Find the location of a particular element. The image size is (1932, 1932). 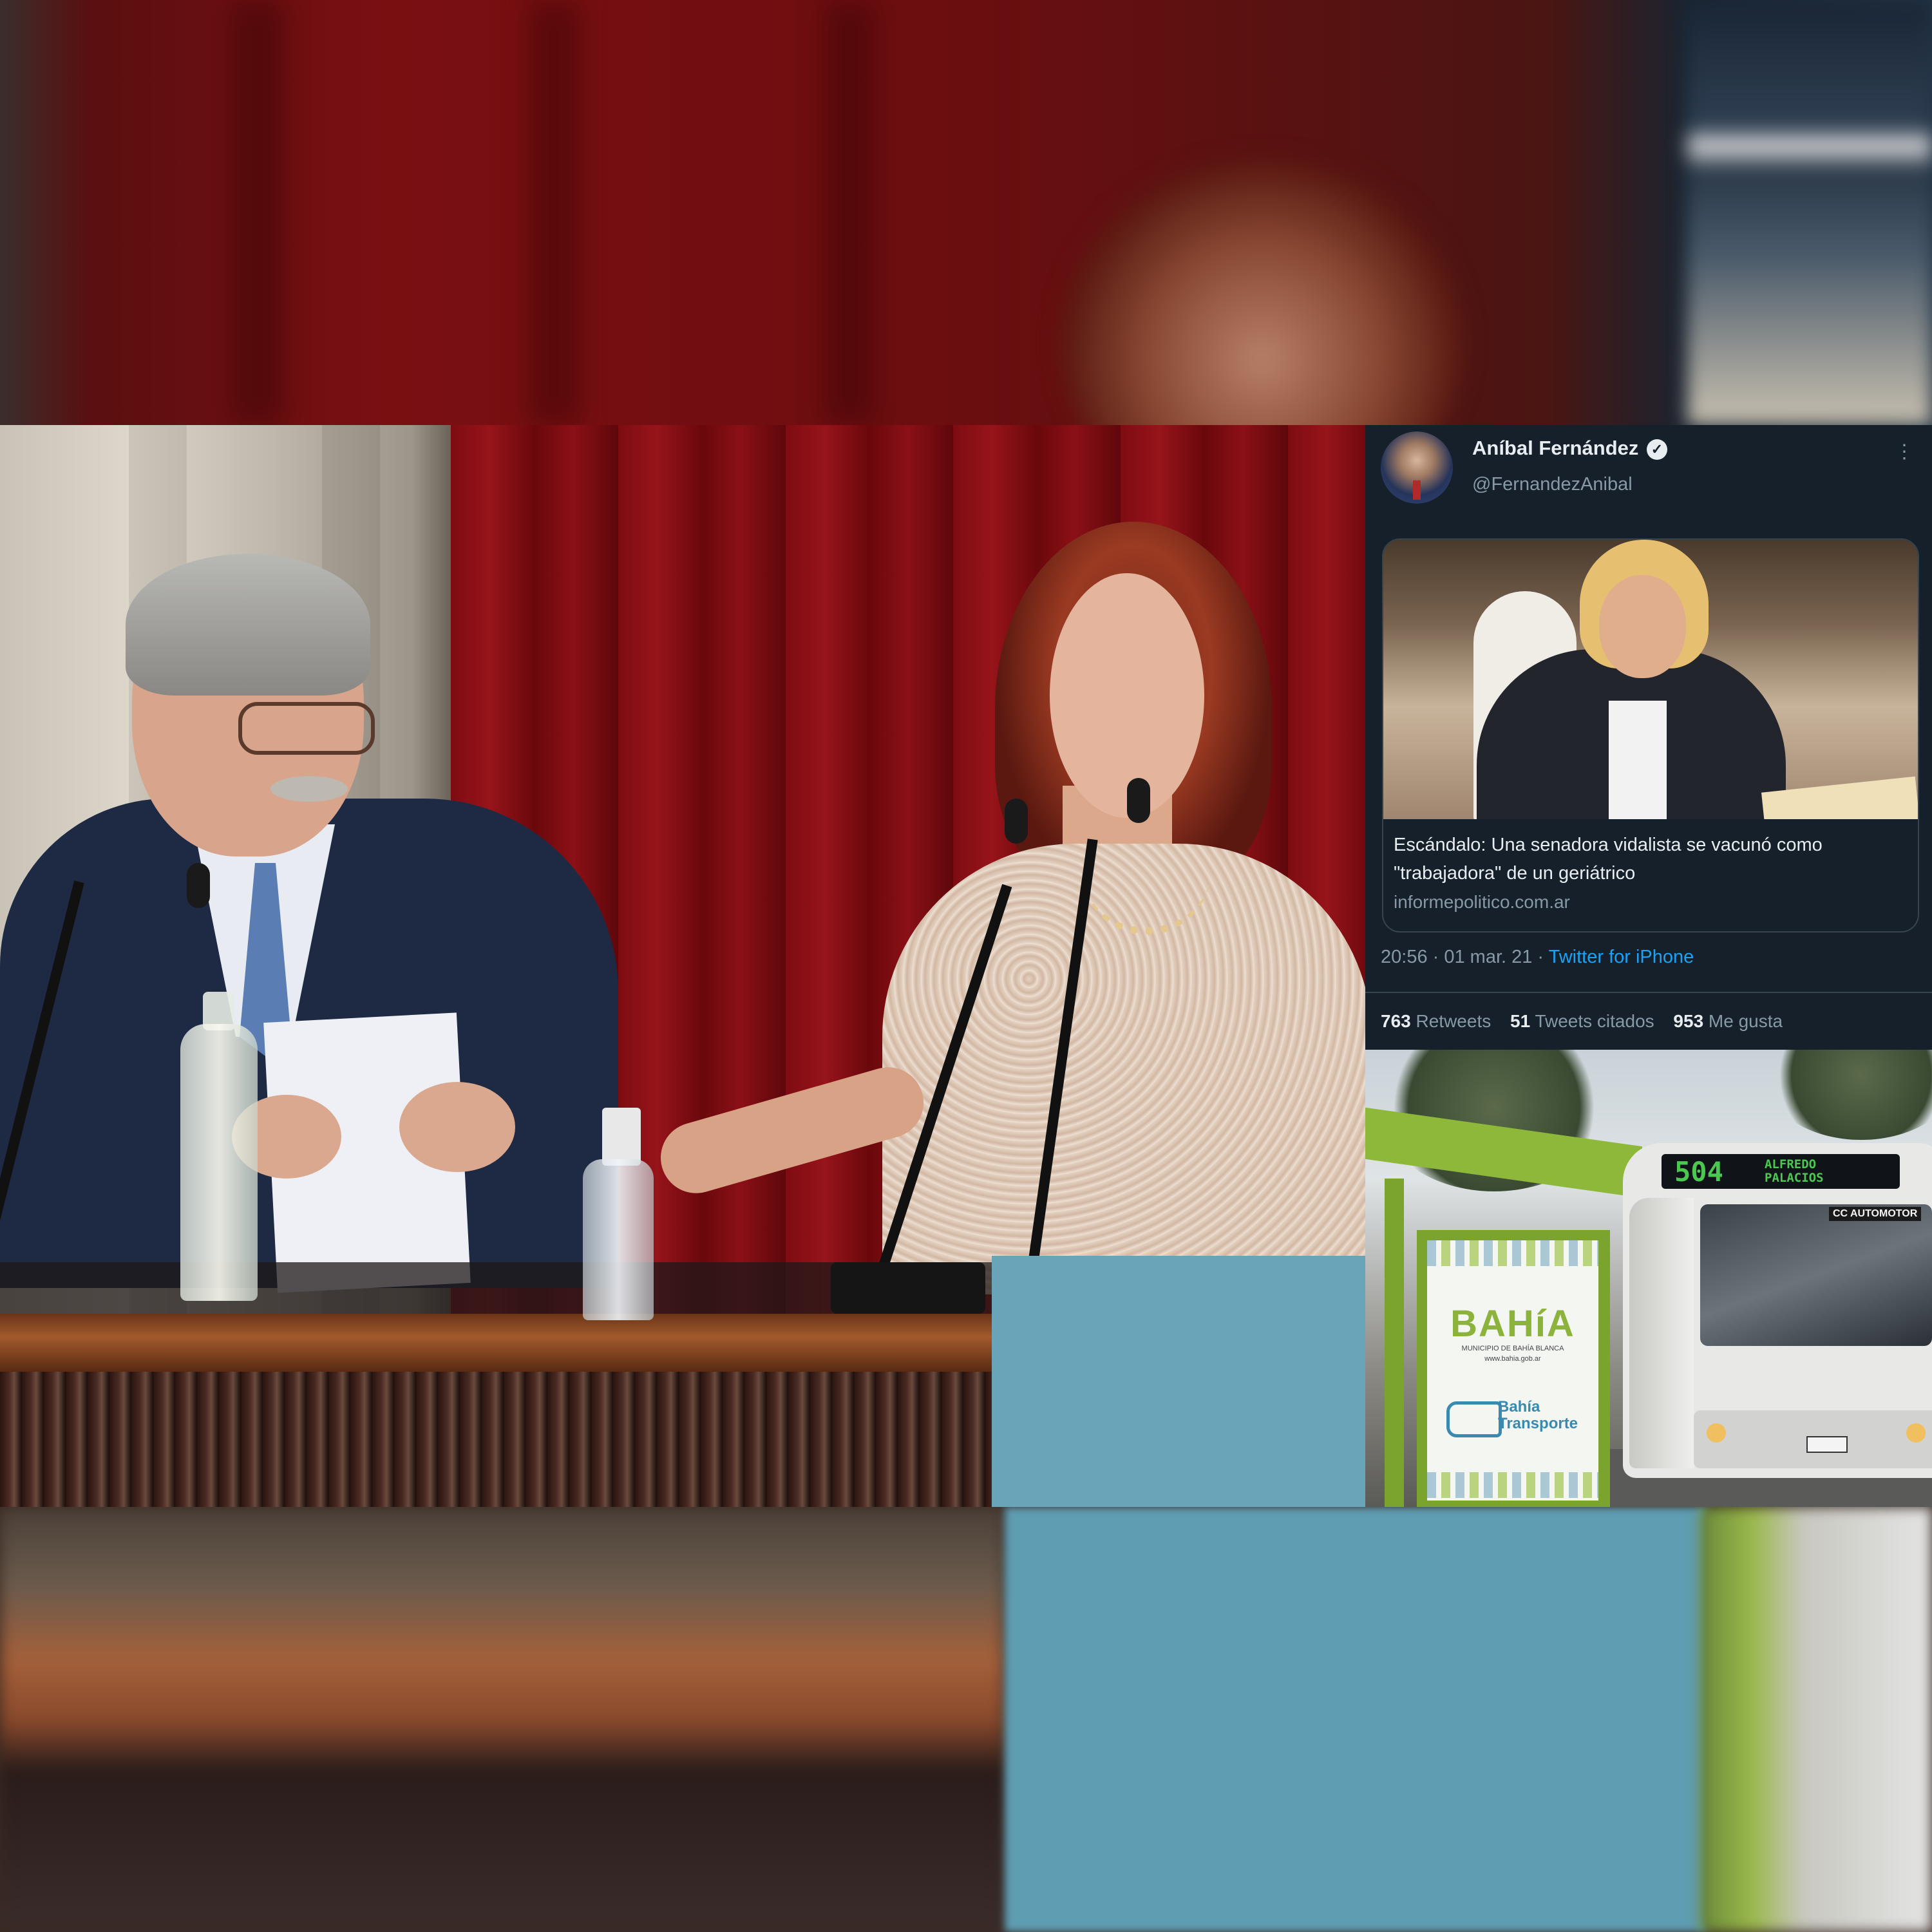

senator-face is located at coordinates (1642, 626).